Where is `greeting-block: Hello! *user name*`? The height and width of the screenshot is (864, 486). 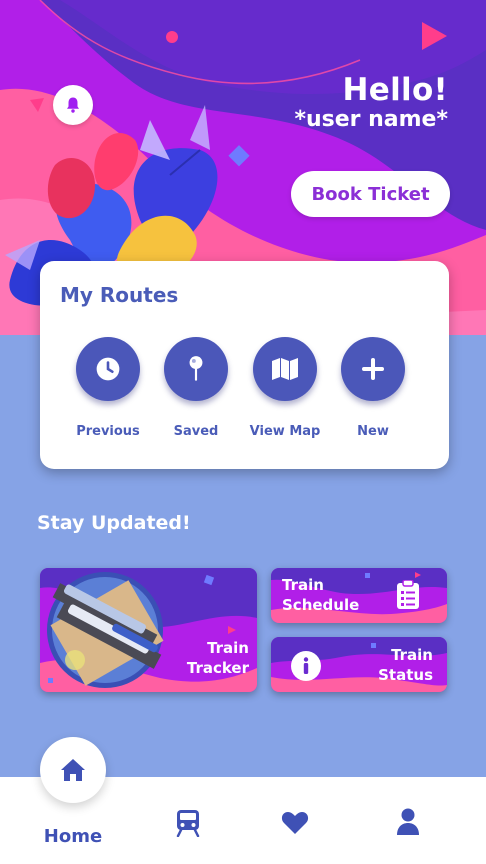 greeting-block: Hello! *user name* is located at coordinates (371, 103).